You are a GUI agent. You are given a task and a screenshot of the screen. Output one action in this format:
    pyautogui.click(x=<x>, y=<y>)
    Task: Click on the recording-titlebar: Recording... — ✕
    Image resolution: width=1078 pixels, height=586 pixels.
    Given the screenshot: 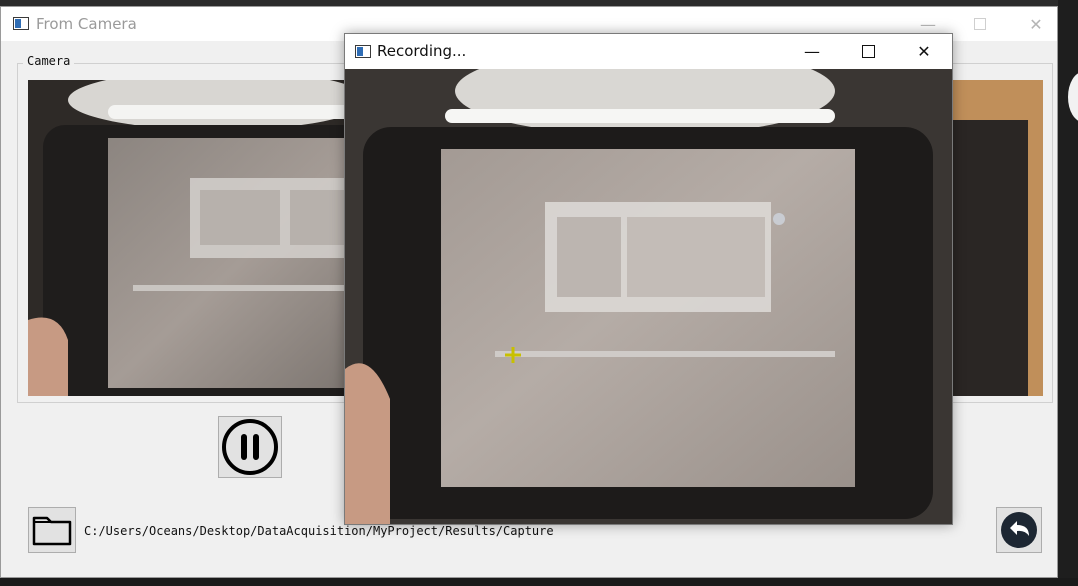 What is the action you would take?
    pyautogui.click(x=648, y=51)
    